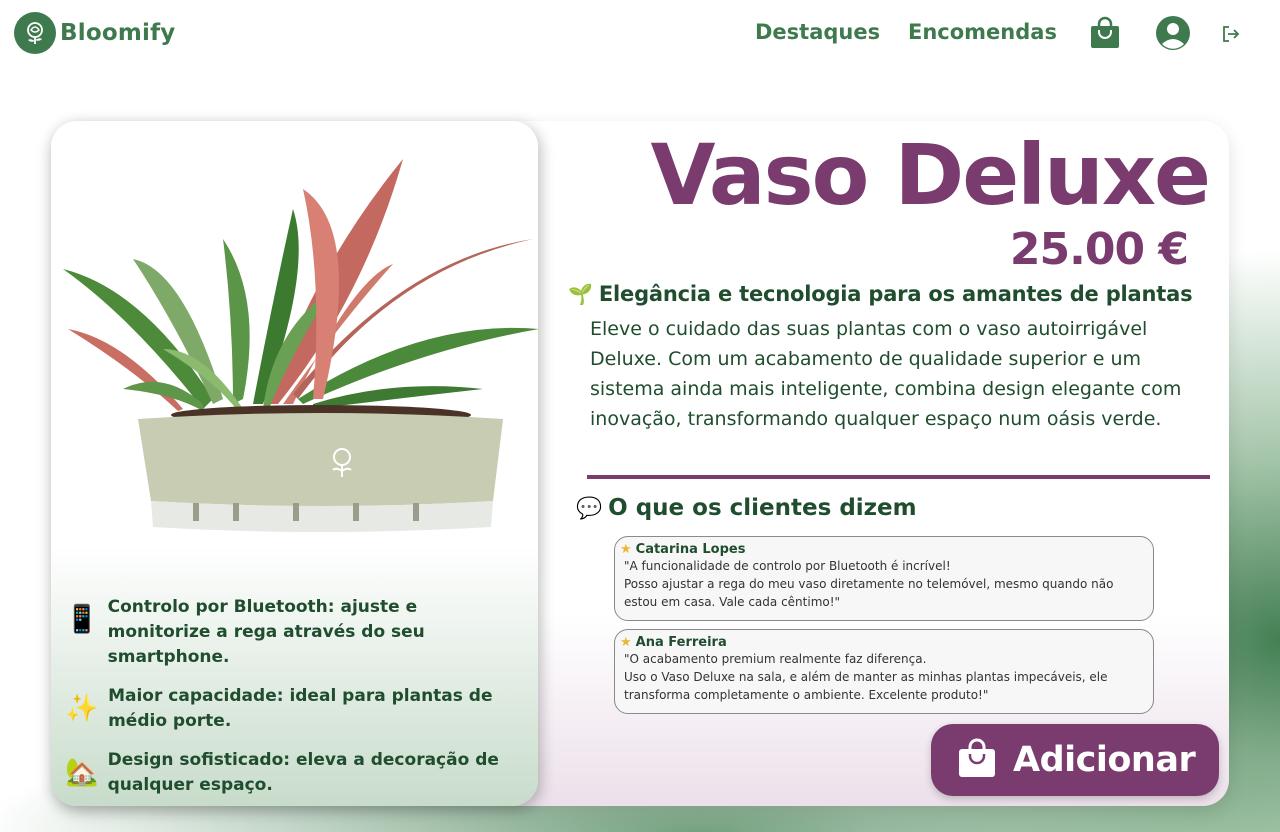  What do you see at coordinates (82, 772) in the screenshot?
I see `house-garden-icon: 🏡` at bounding box center [82, 772].